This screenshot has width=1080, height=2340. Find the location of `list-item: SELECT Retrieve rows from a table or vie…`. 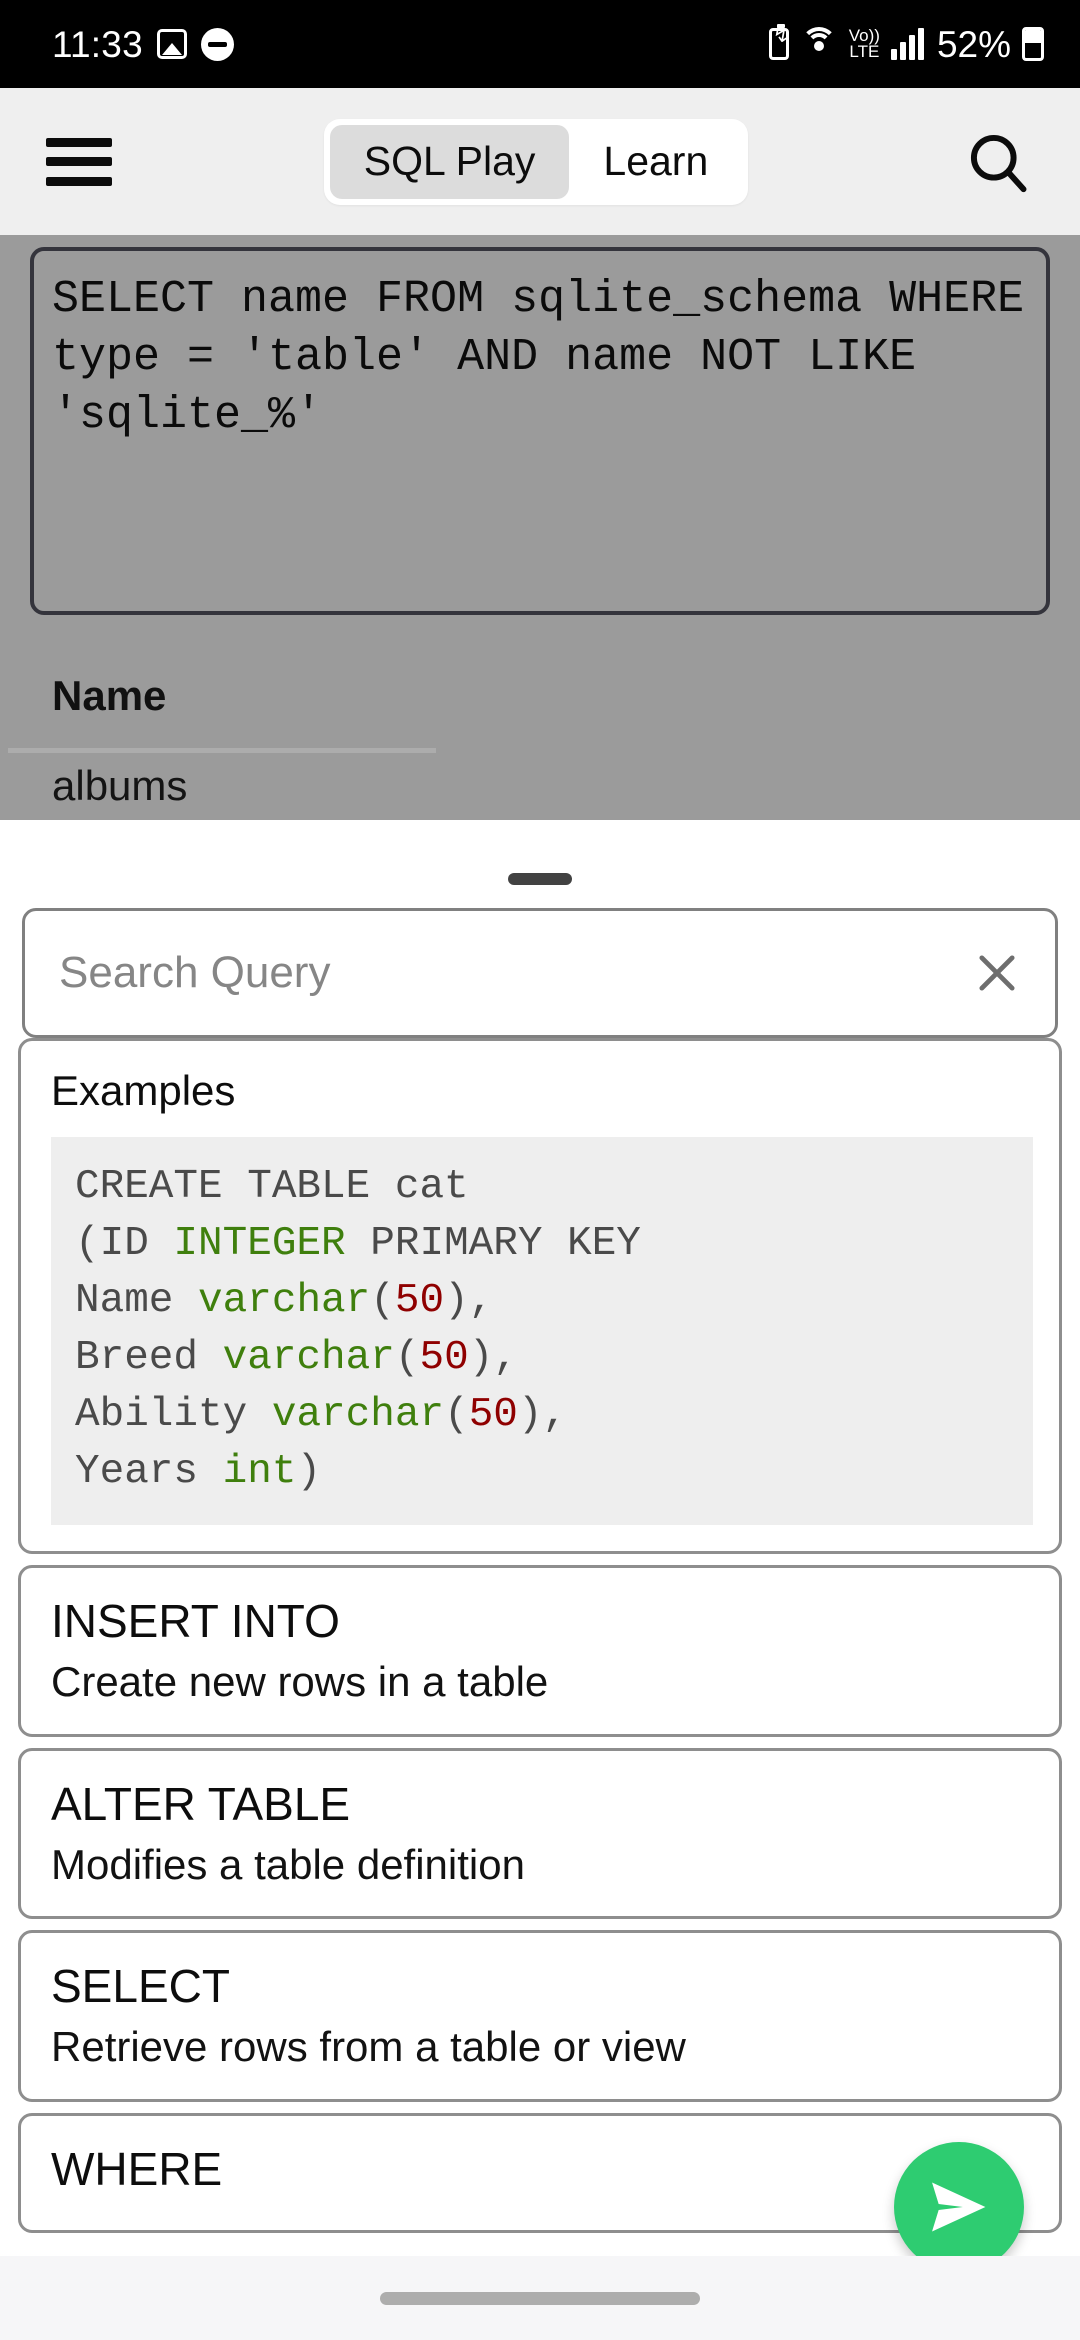

list-item: SELECT Retrieve rows from a table or vie… is located at coordinates (540, 2016).